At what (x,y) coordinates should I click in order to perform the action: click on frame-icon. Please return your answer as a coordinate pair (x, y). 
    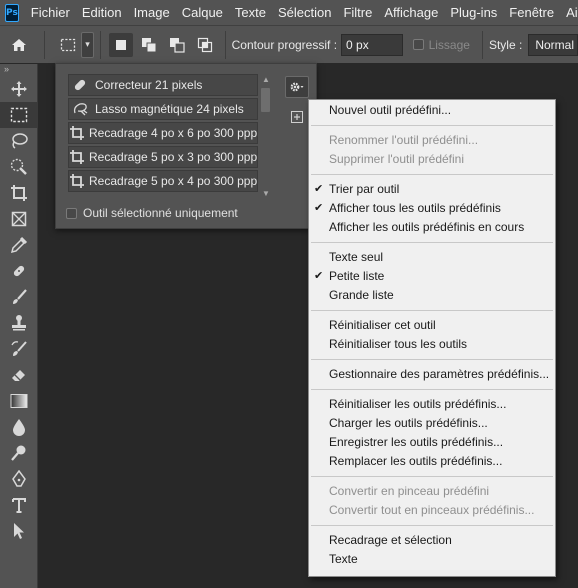
    Looking at the image, I should click on (19, 219).